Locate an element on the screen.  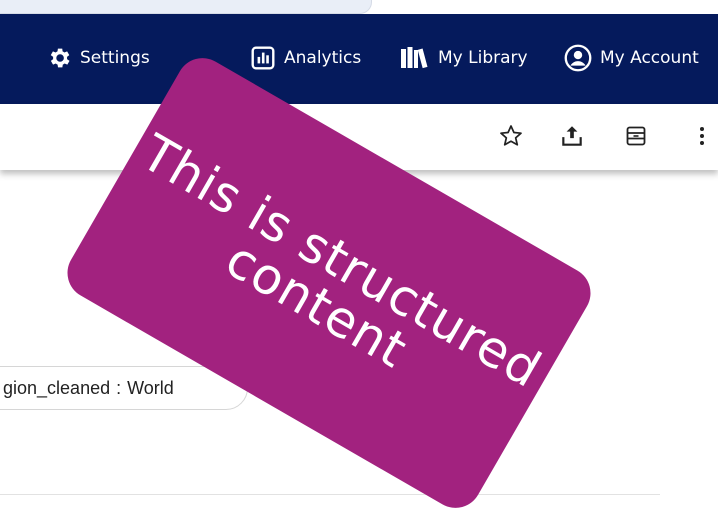
star-icon is located at coordinates (511, 138).